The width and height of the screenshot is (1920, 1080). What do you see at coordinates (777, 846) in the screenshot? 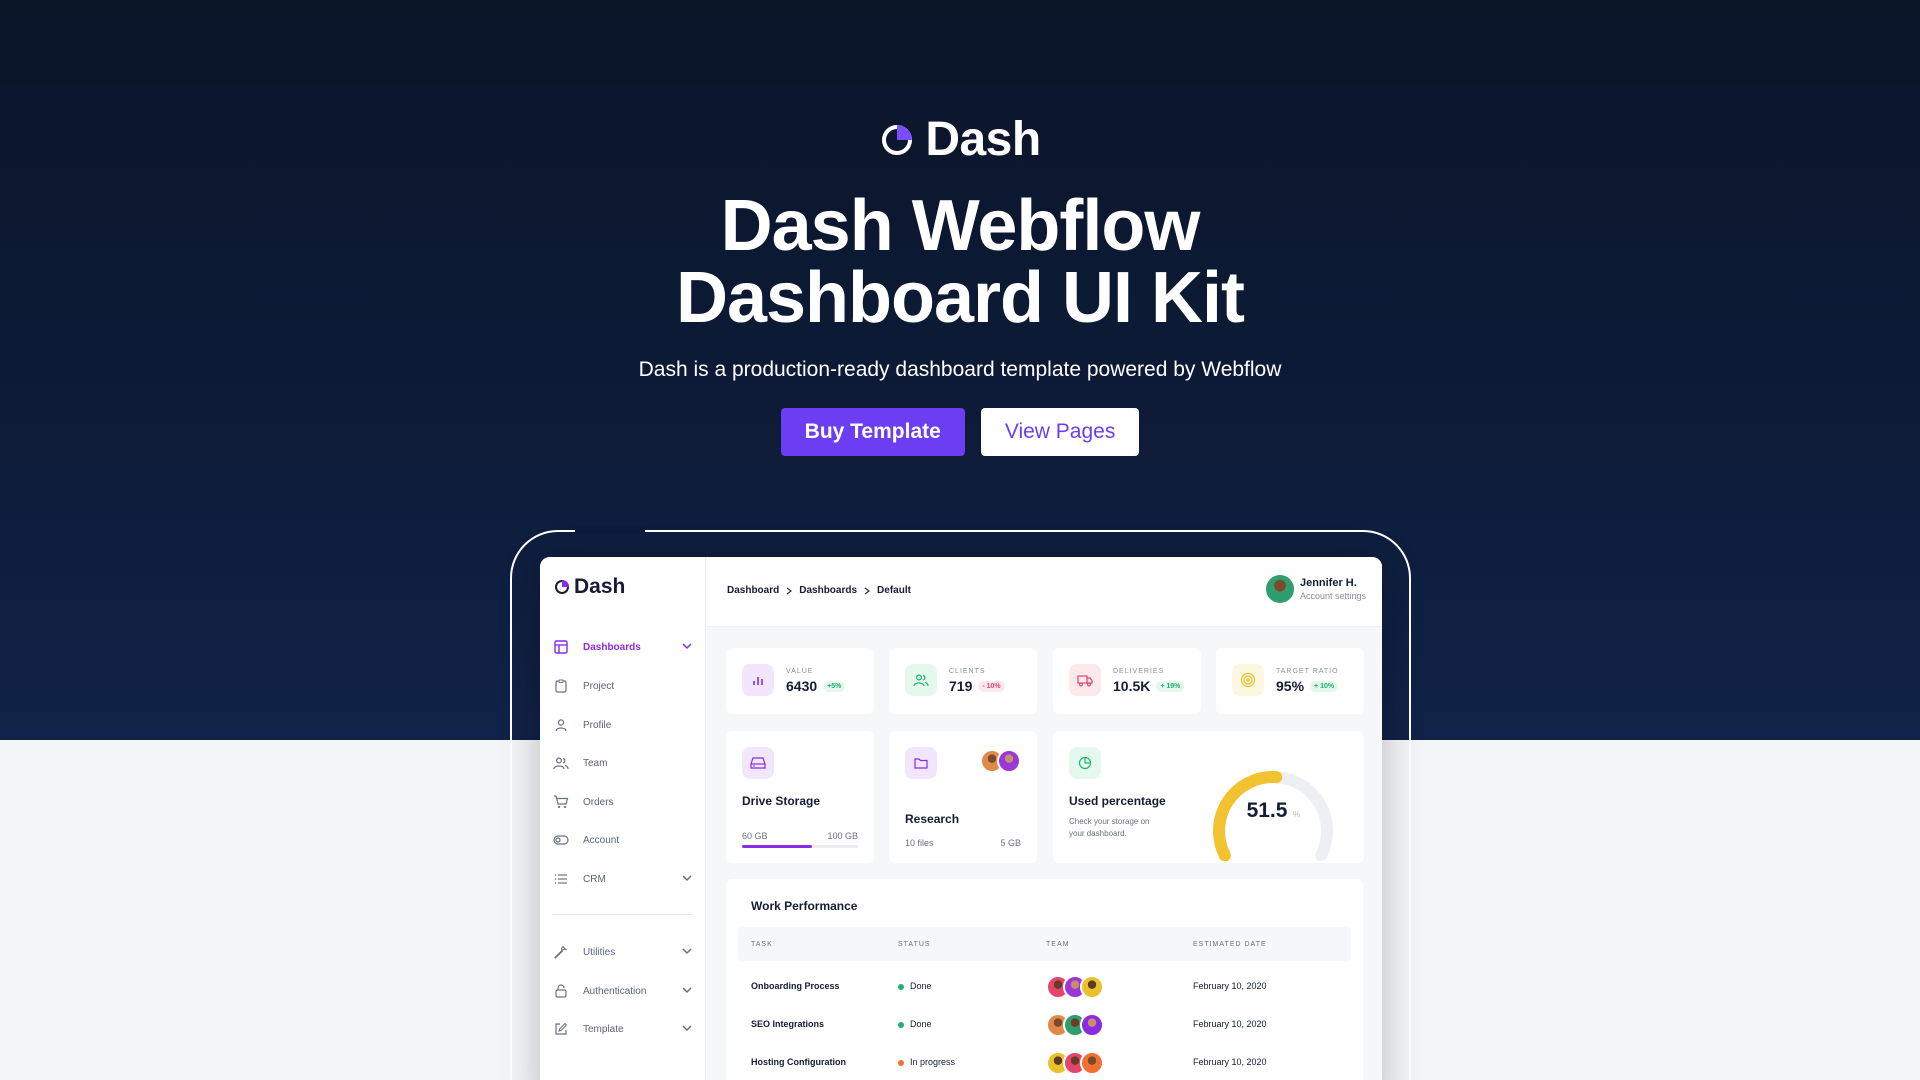
I see `storage-progress-fill` at bounding box center [777, 846].